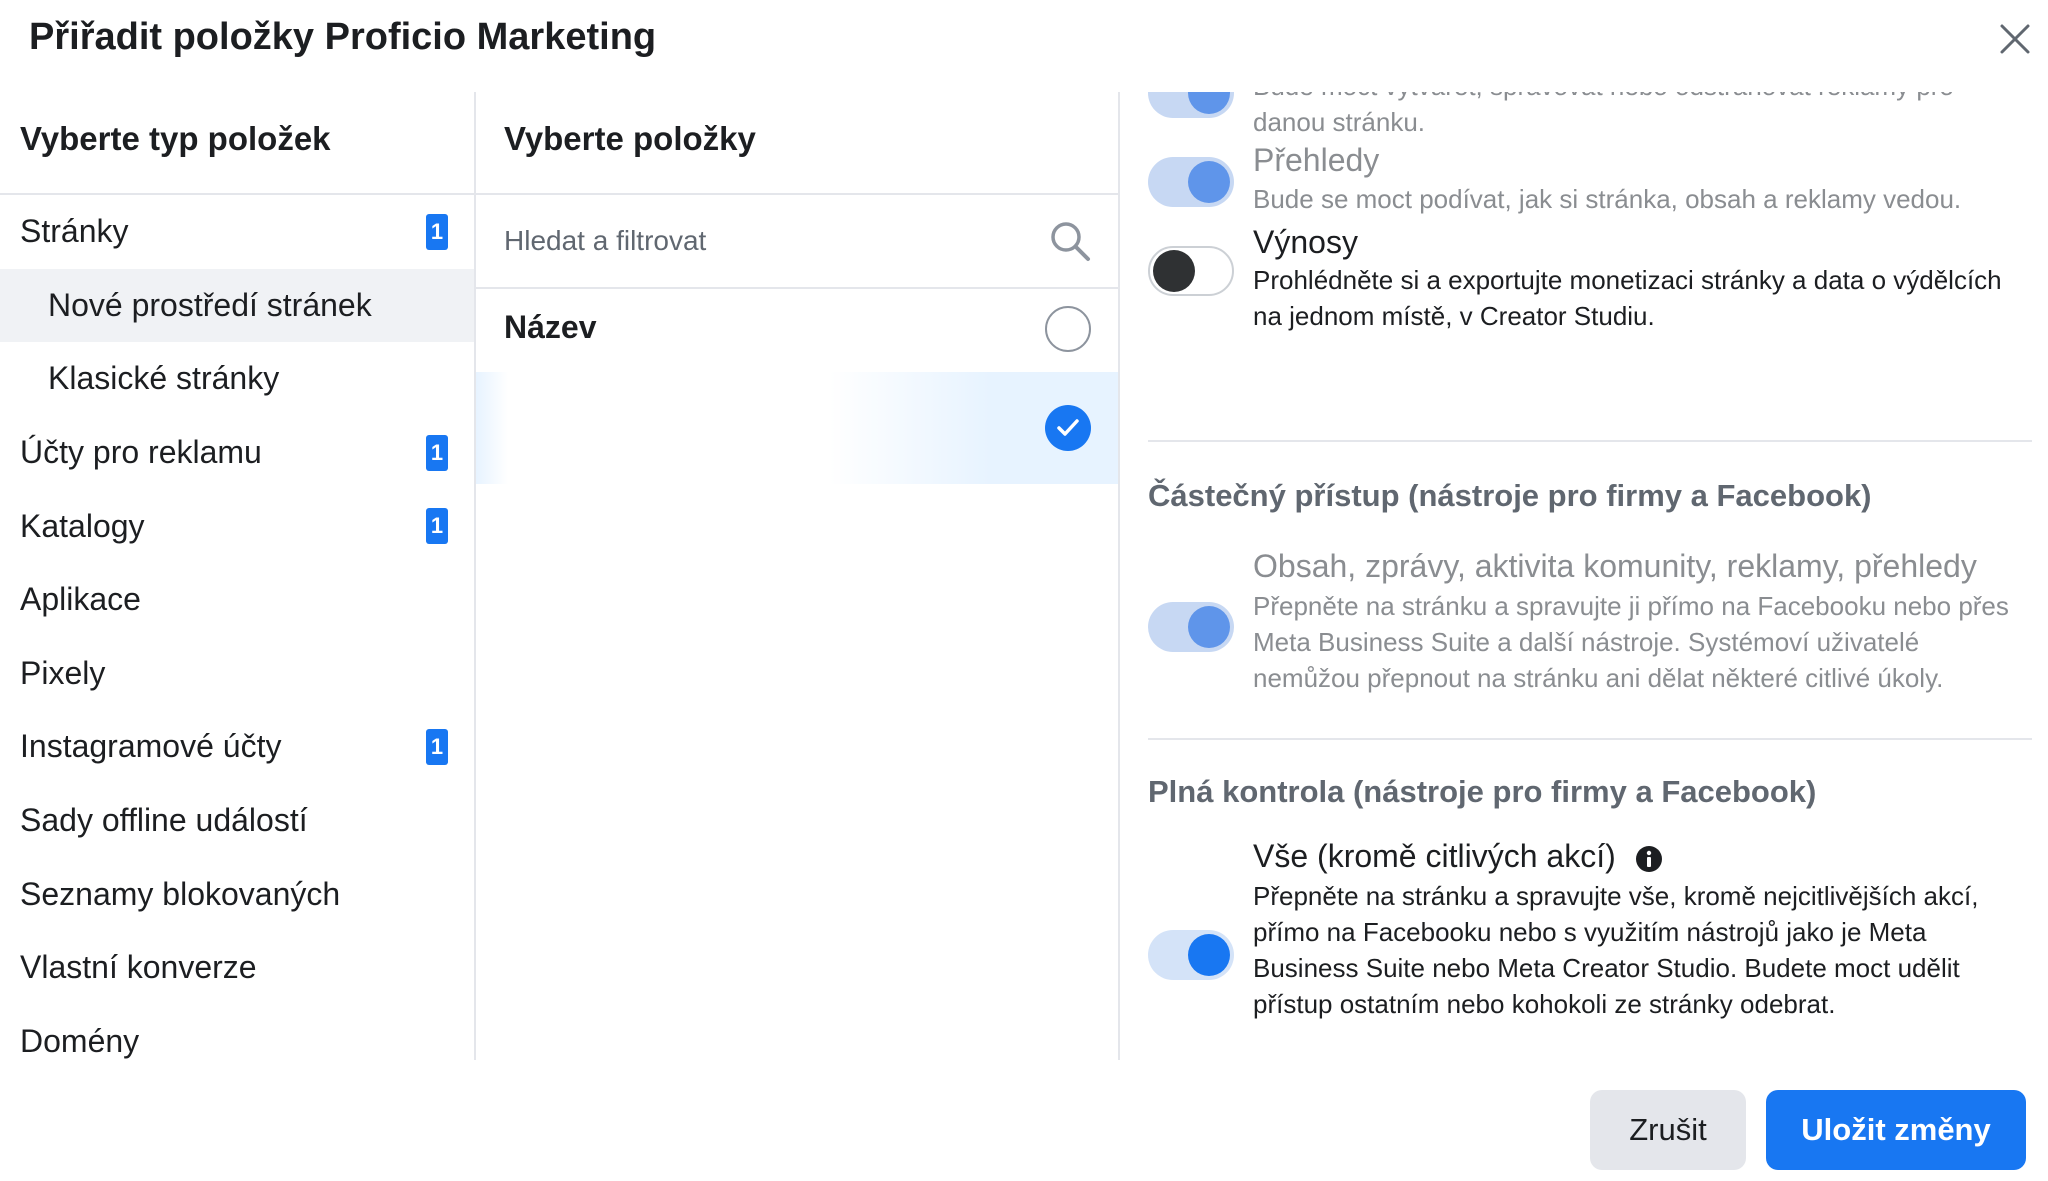 The image size is (2048, 1181). Describe the element at coordinates (1896, 1130) in the screenshot. I see `save-changes-button: Uložit změny` at that location.